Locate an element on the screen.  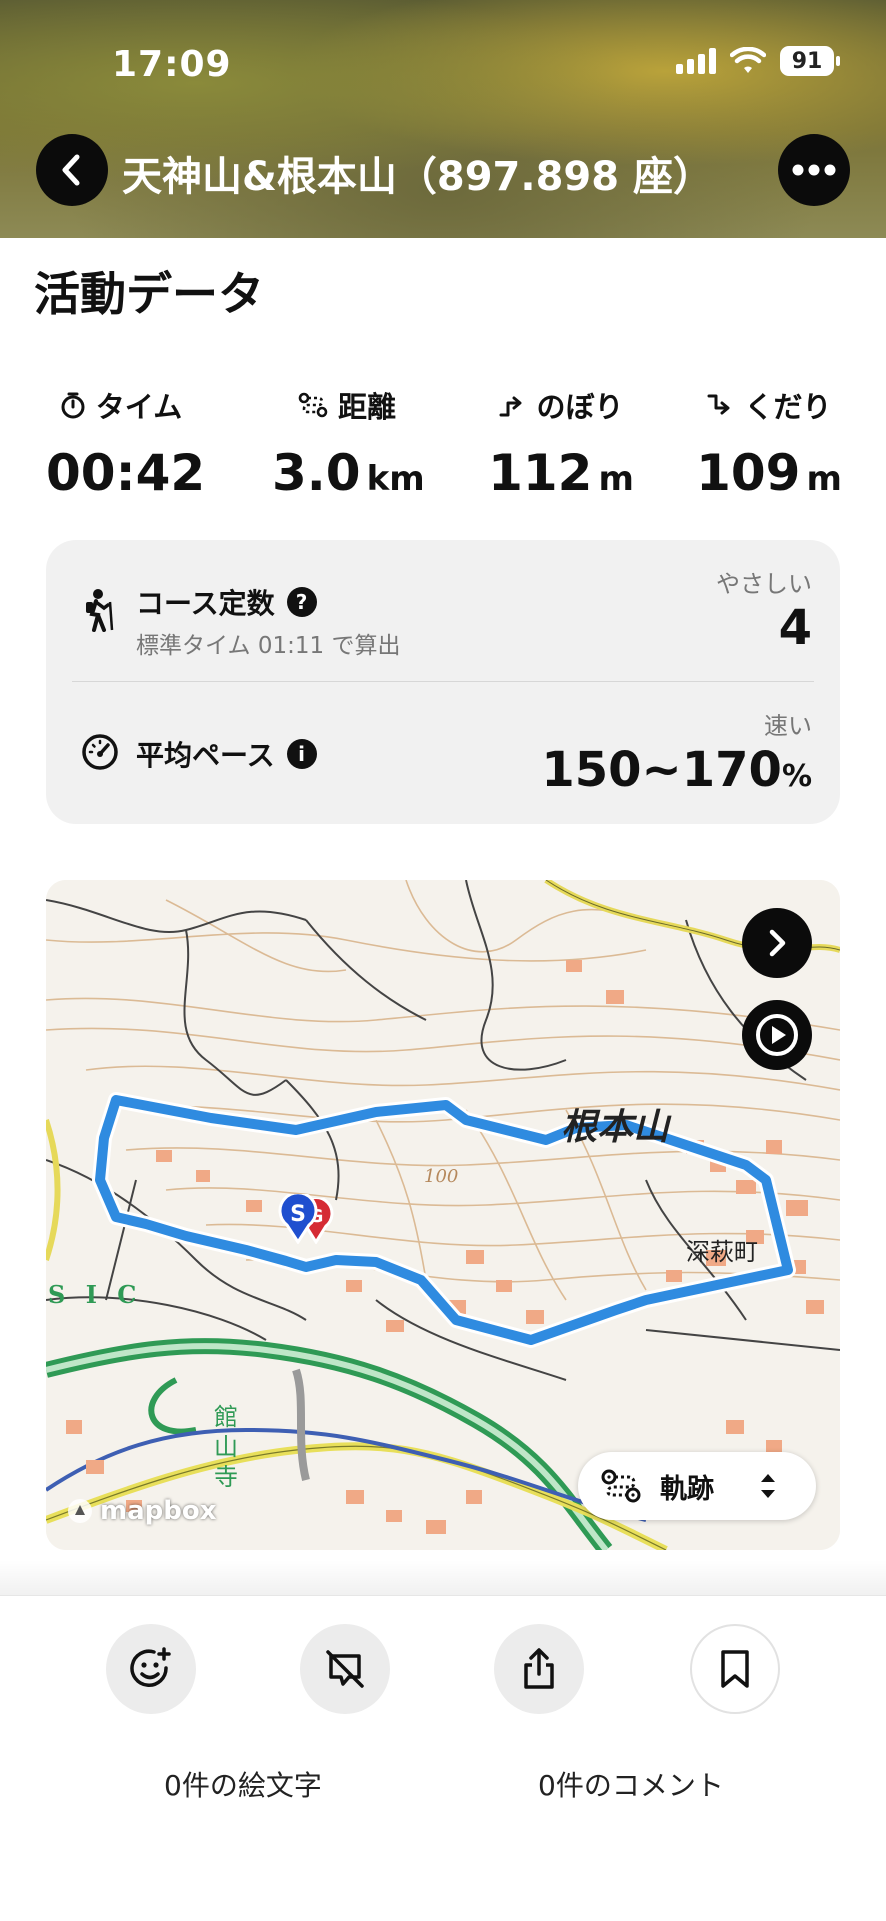
stat-time: タイム 00:42 is located at coordinates (125, 443).